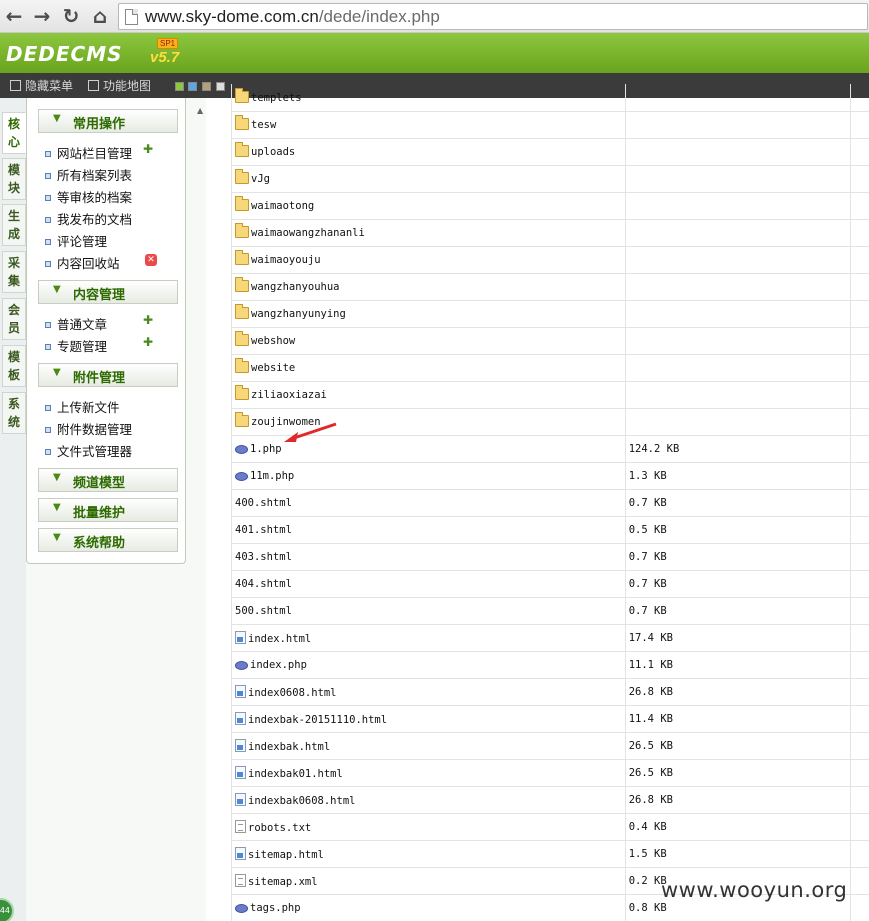  What do you see at coordinates (428, 854) in the screenshot?
I see `file-name-cell: sitemap.html` at bounding box center [428, 854].